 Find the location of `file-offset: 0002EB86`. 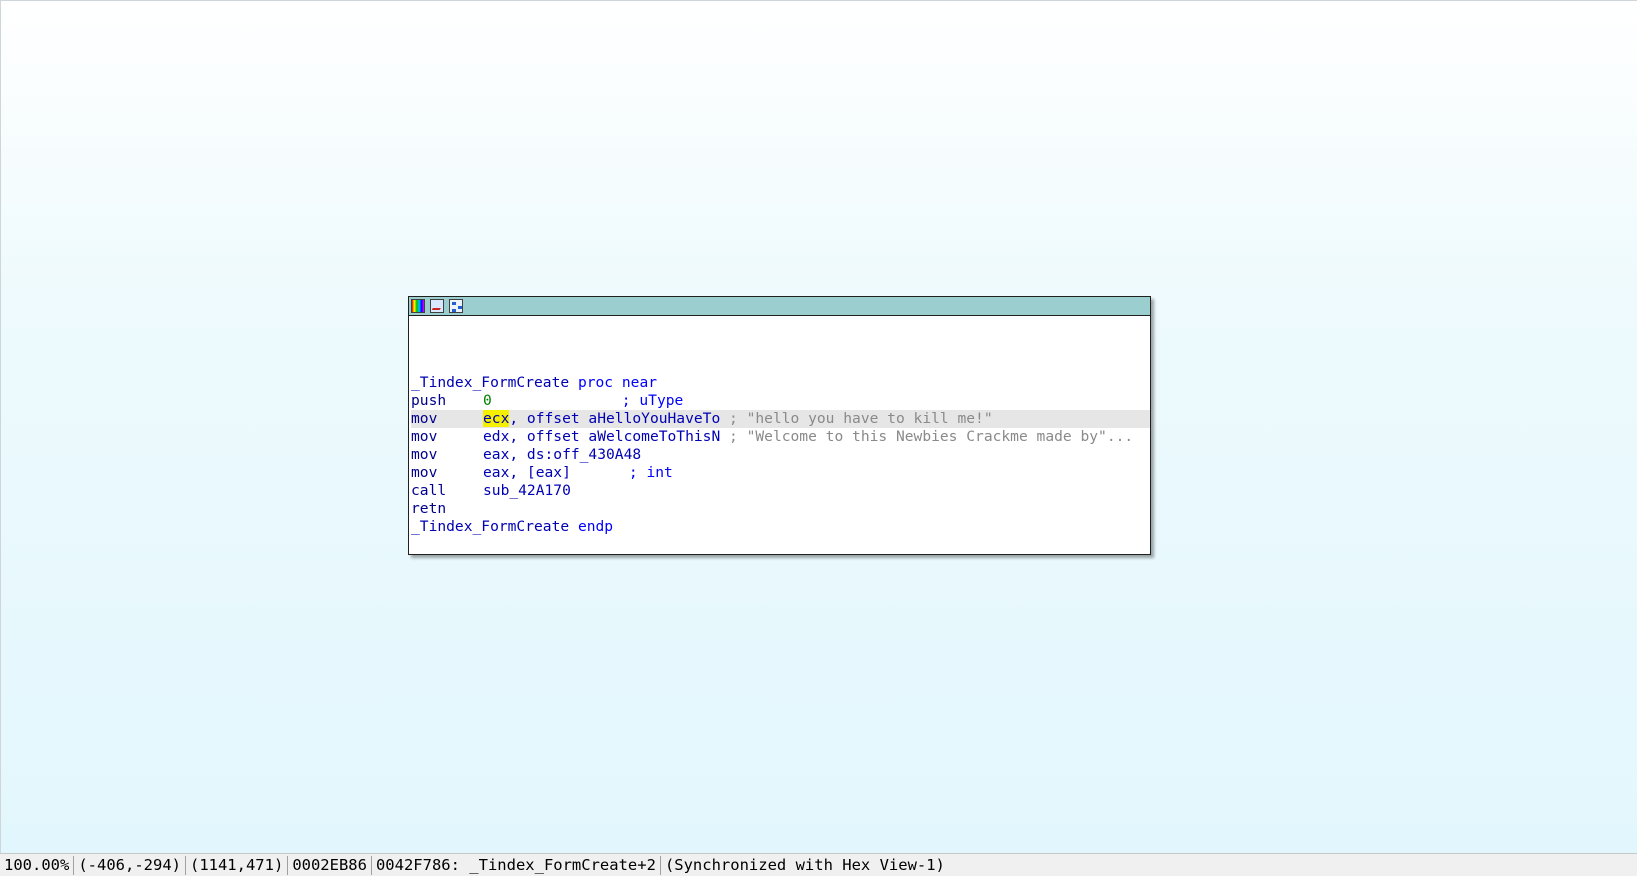

file-offset: 0002EB86 is located at coordinates (330, 865).